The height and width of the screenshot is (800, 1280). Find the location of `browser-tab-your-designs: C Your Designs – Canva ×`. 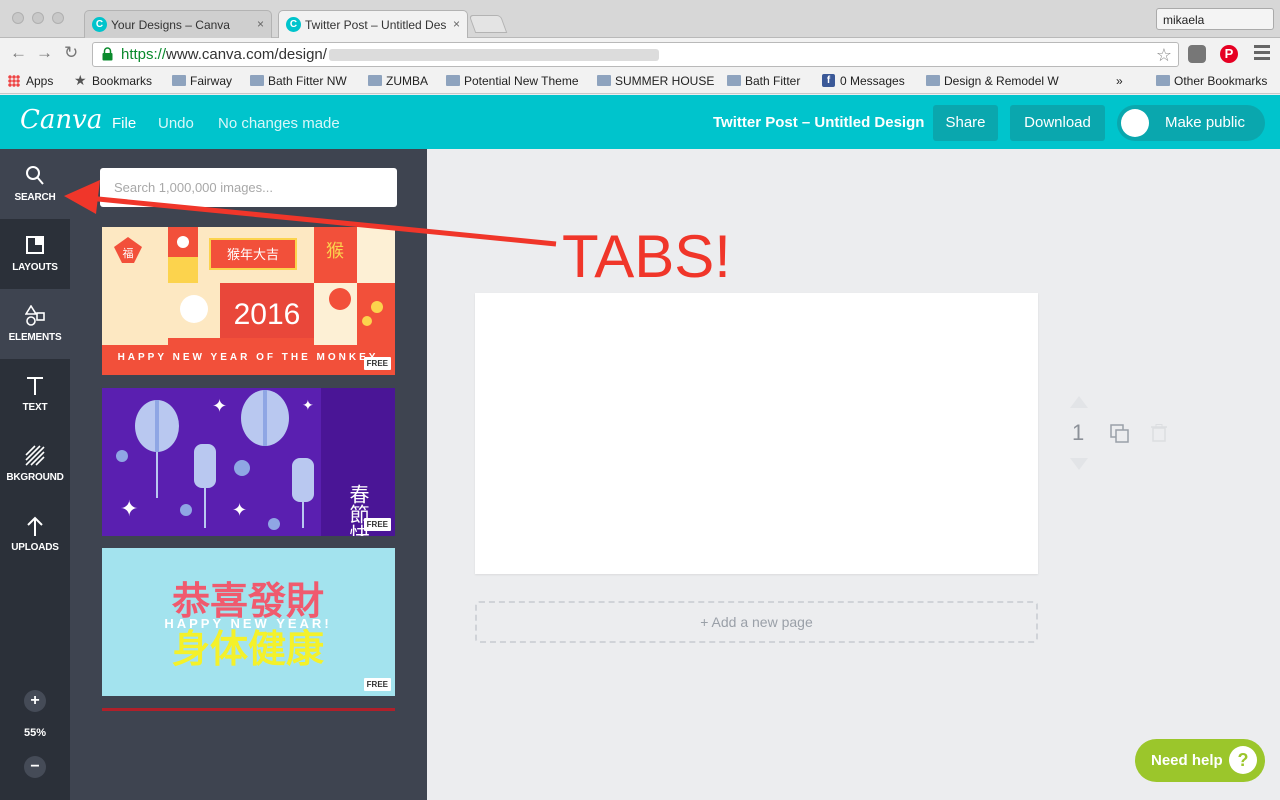

browser-tab-your-designs: C Your Designs – Canva × is located at coordinates (178, 24).